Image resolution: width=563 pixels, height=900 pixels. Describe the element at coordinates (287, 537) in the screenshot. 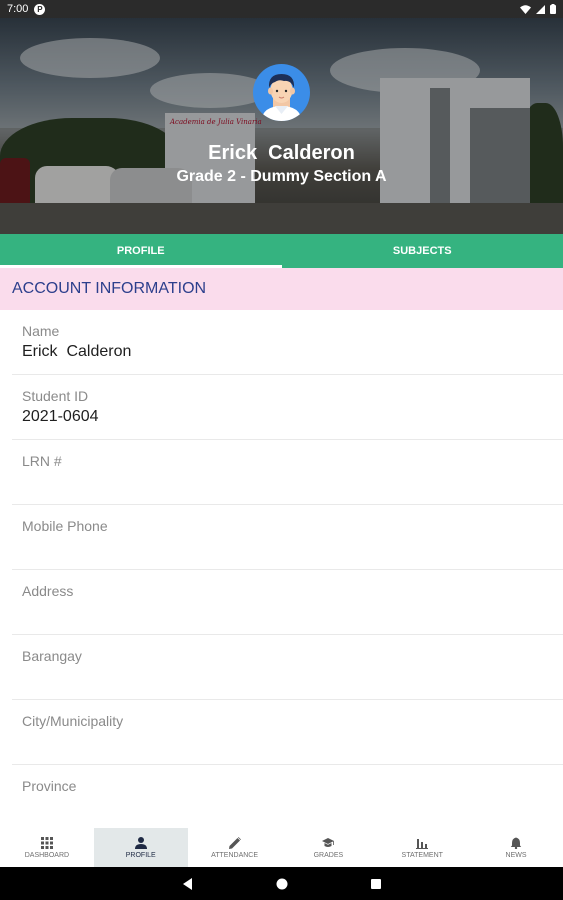

I see `field-mobile-phone: Mobile Phone` at that location.